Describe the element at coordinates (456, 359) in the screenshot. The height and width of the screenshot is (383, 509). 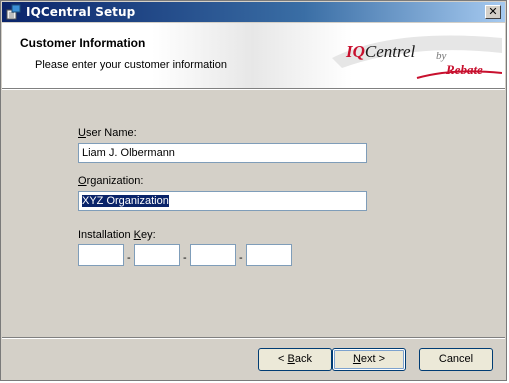
I see `cancel-button: Cancel` at that location.